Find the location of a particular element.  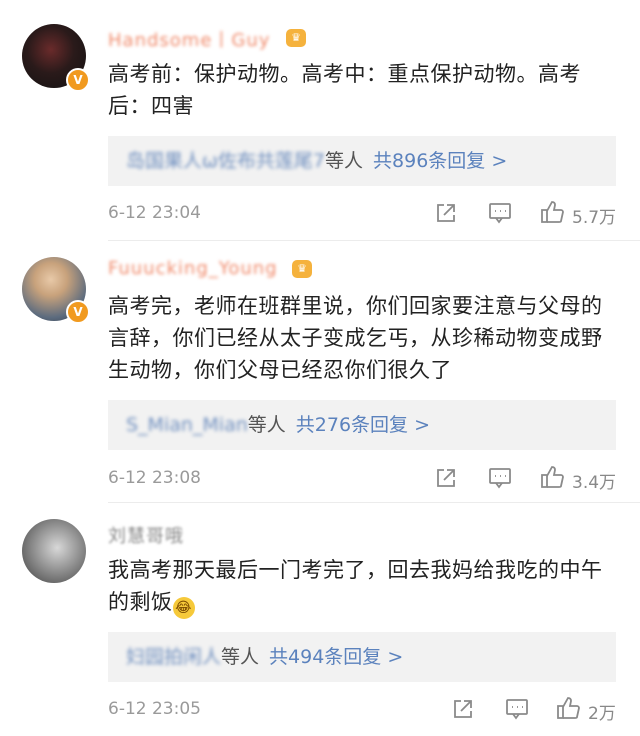

laugh-cry-emoji-icon: 😂 is located at coordinates (183, 608).